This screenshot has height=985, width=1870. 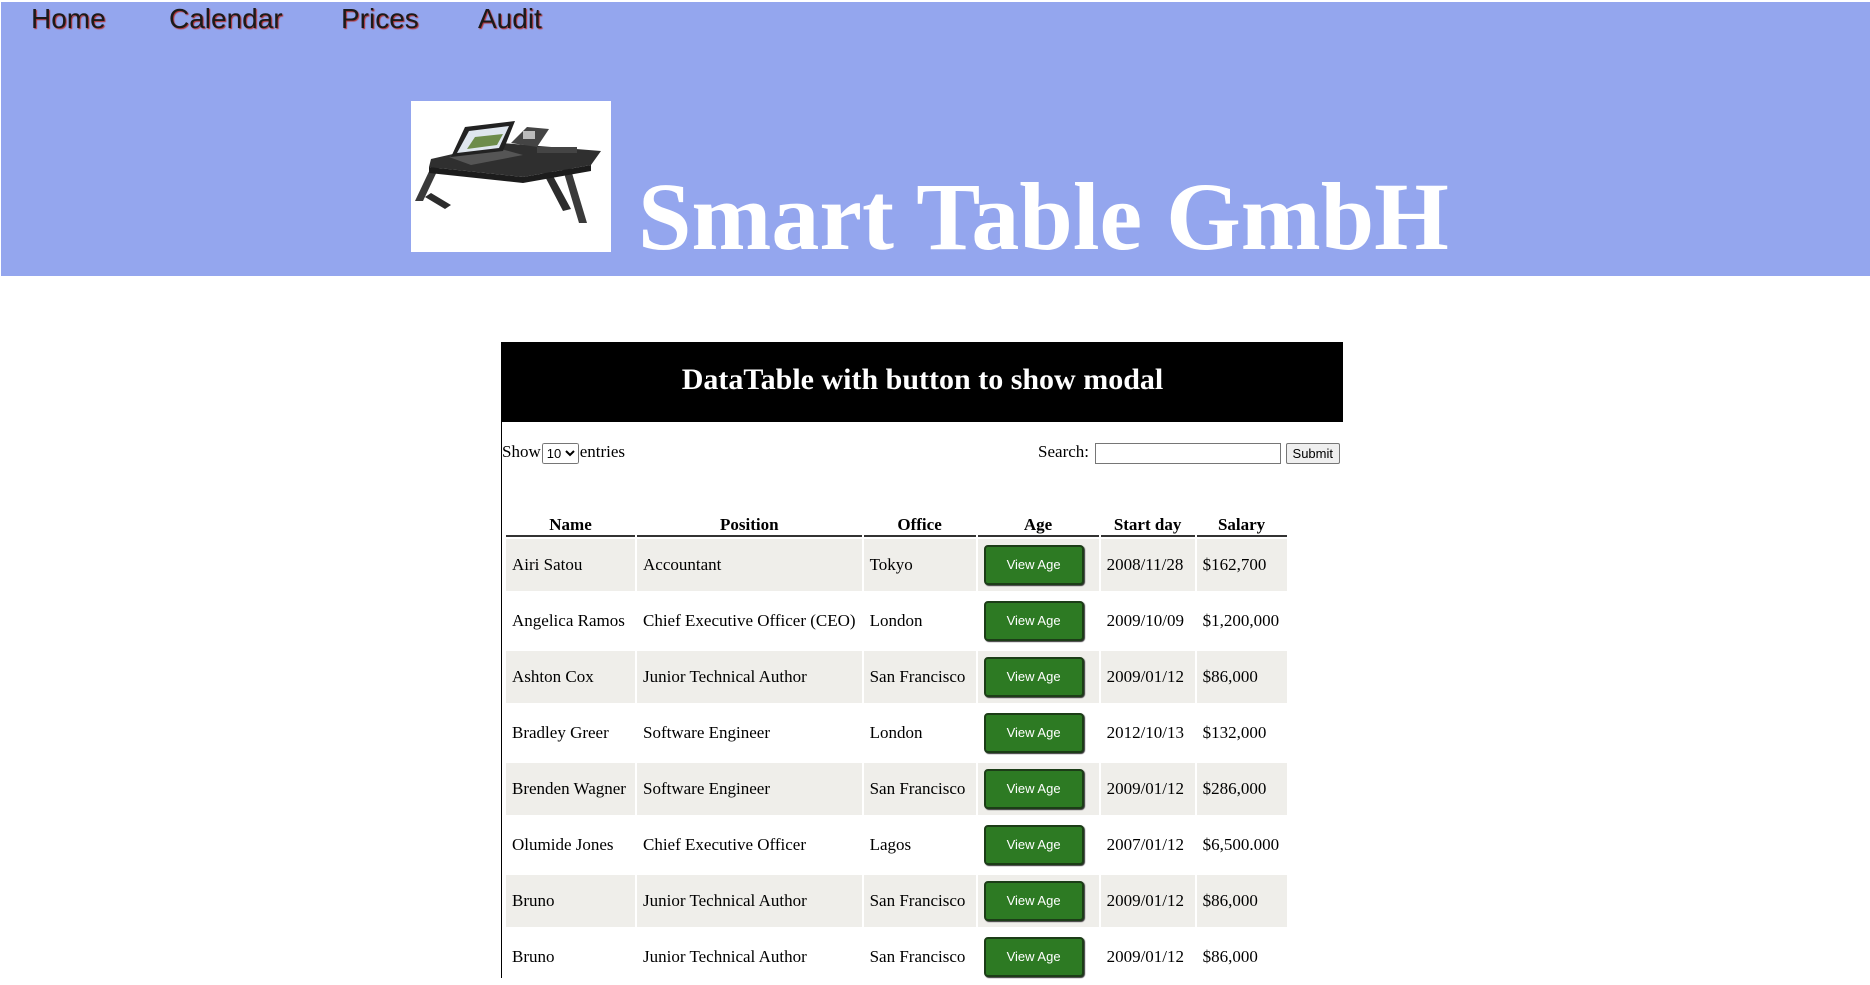 What do you see at coordinates (560, 453) in the screenshot?
I see `page-size-select: 10` at bounding box center [560, 453].